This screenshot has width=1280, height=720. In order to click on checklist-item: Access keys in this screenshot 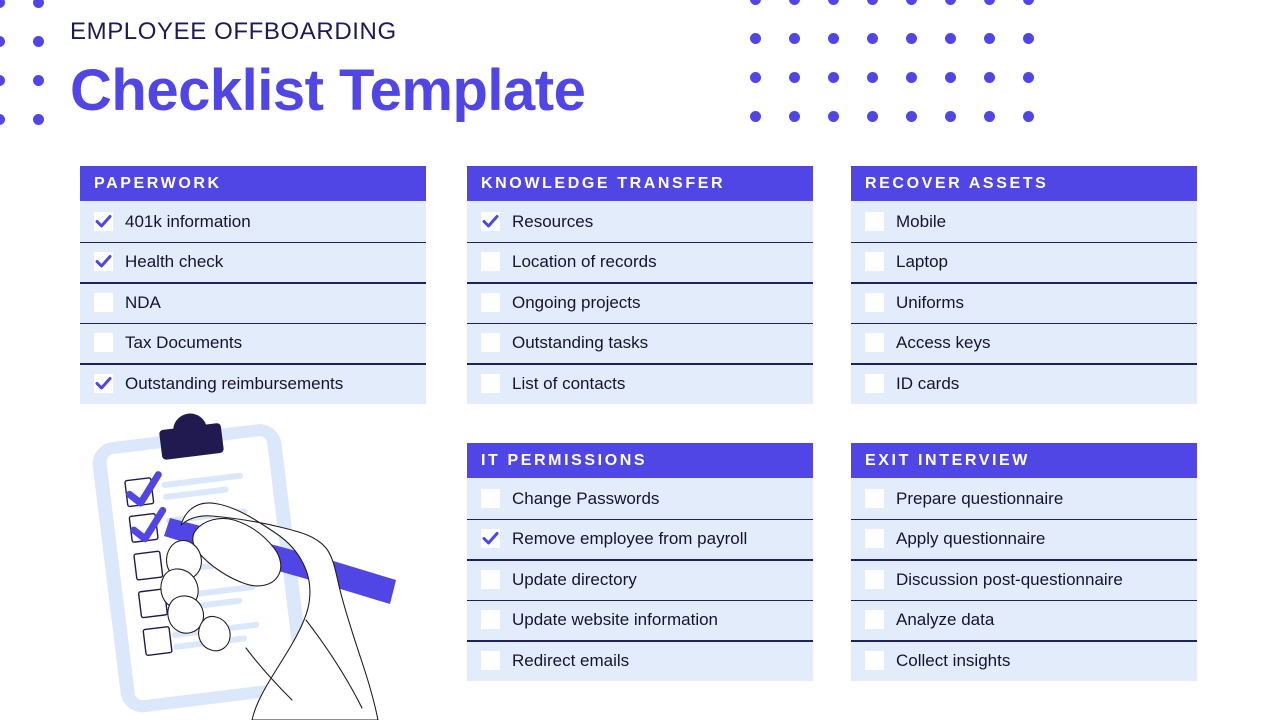, I will do `click(1024, 343)`.